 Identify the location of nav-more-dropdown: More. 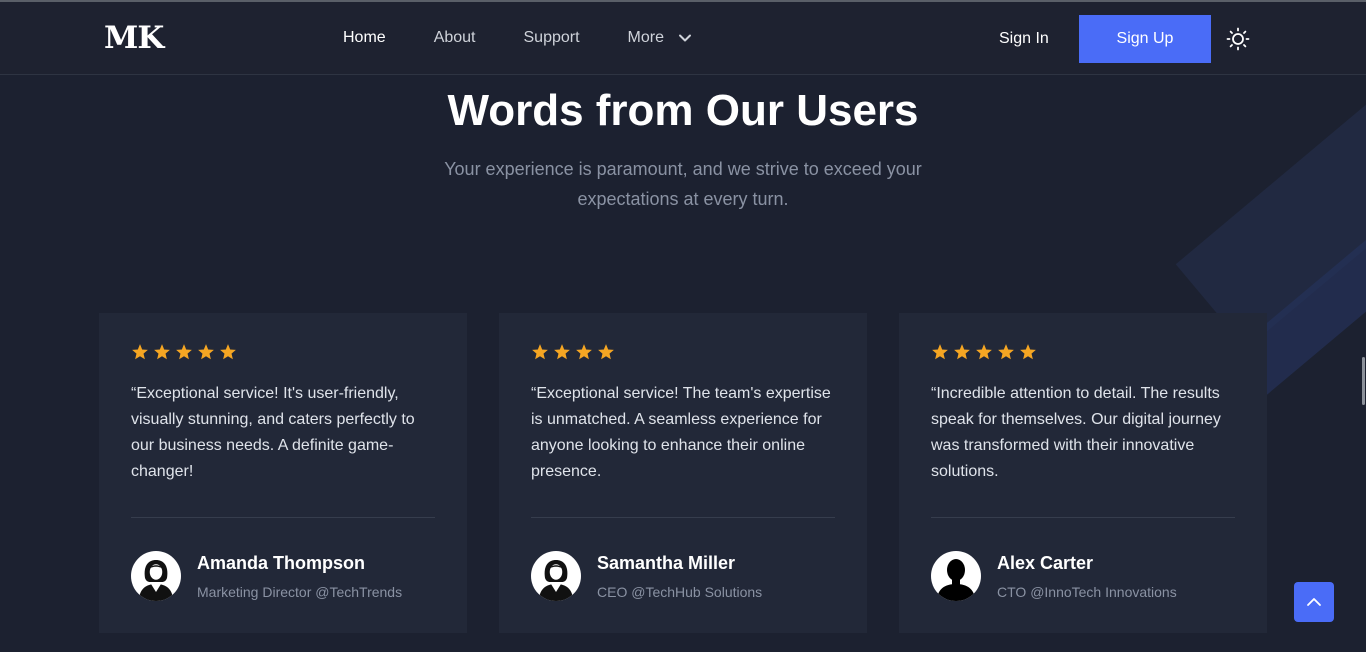
(660, 38).